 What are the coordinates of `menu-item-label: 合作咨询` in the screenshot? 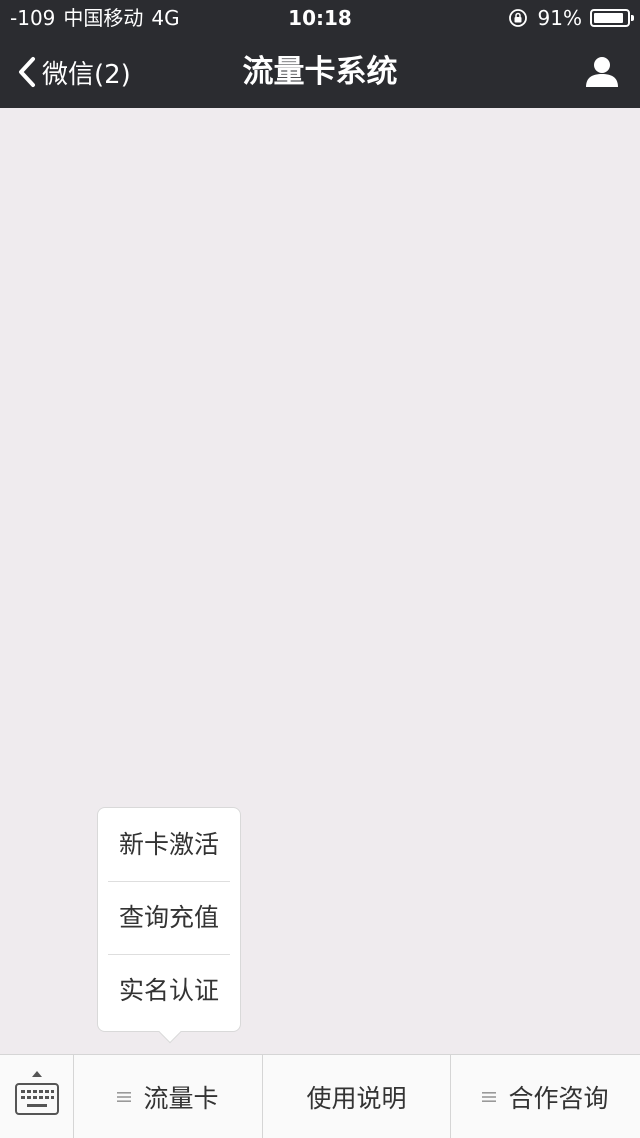 It's located at (558, 1098).